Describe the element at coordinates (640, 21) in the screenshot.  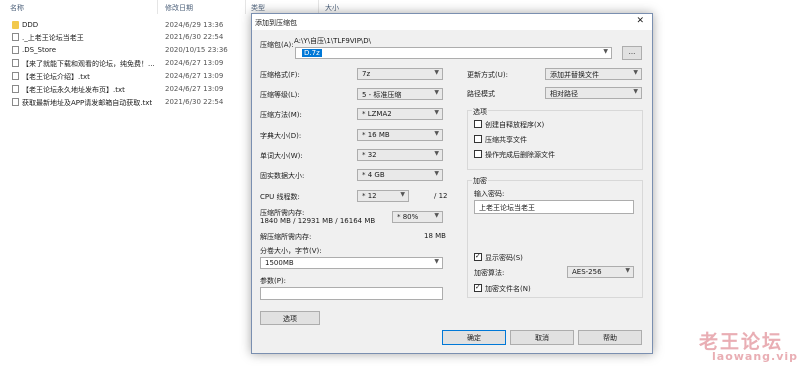
I see `close-icon: ✕` at that location.